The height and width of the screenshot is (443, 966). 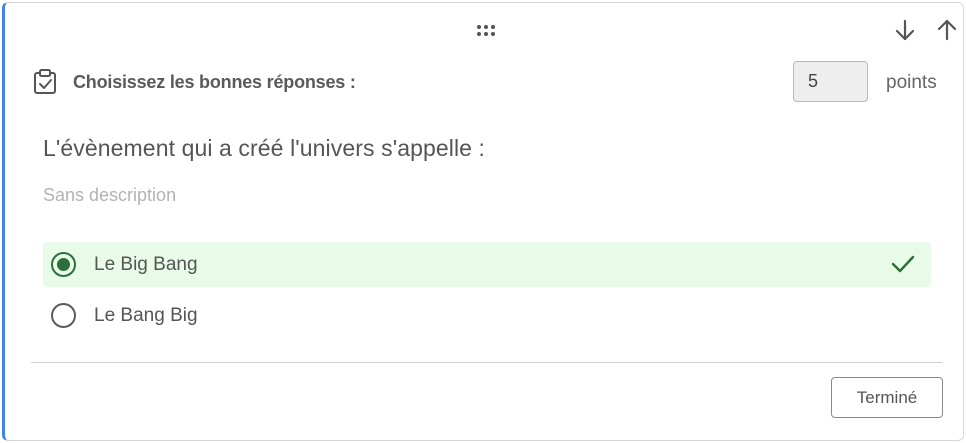 I want to click on points-label: points, so click(x=911, y=82).